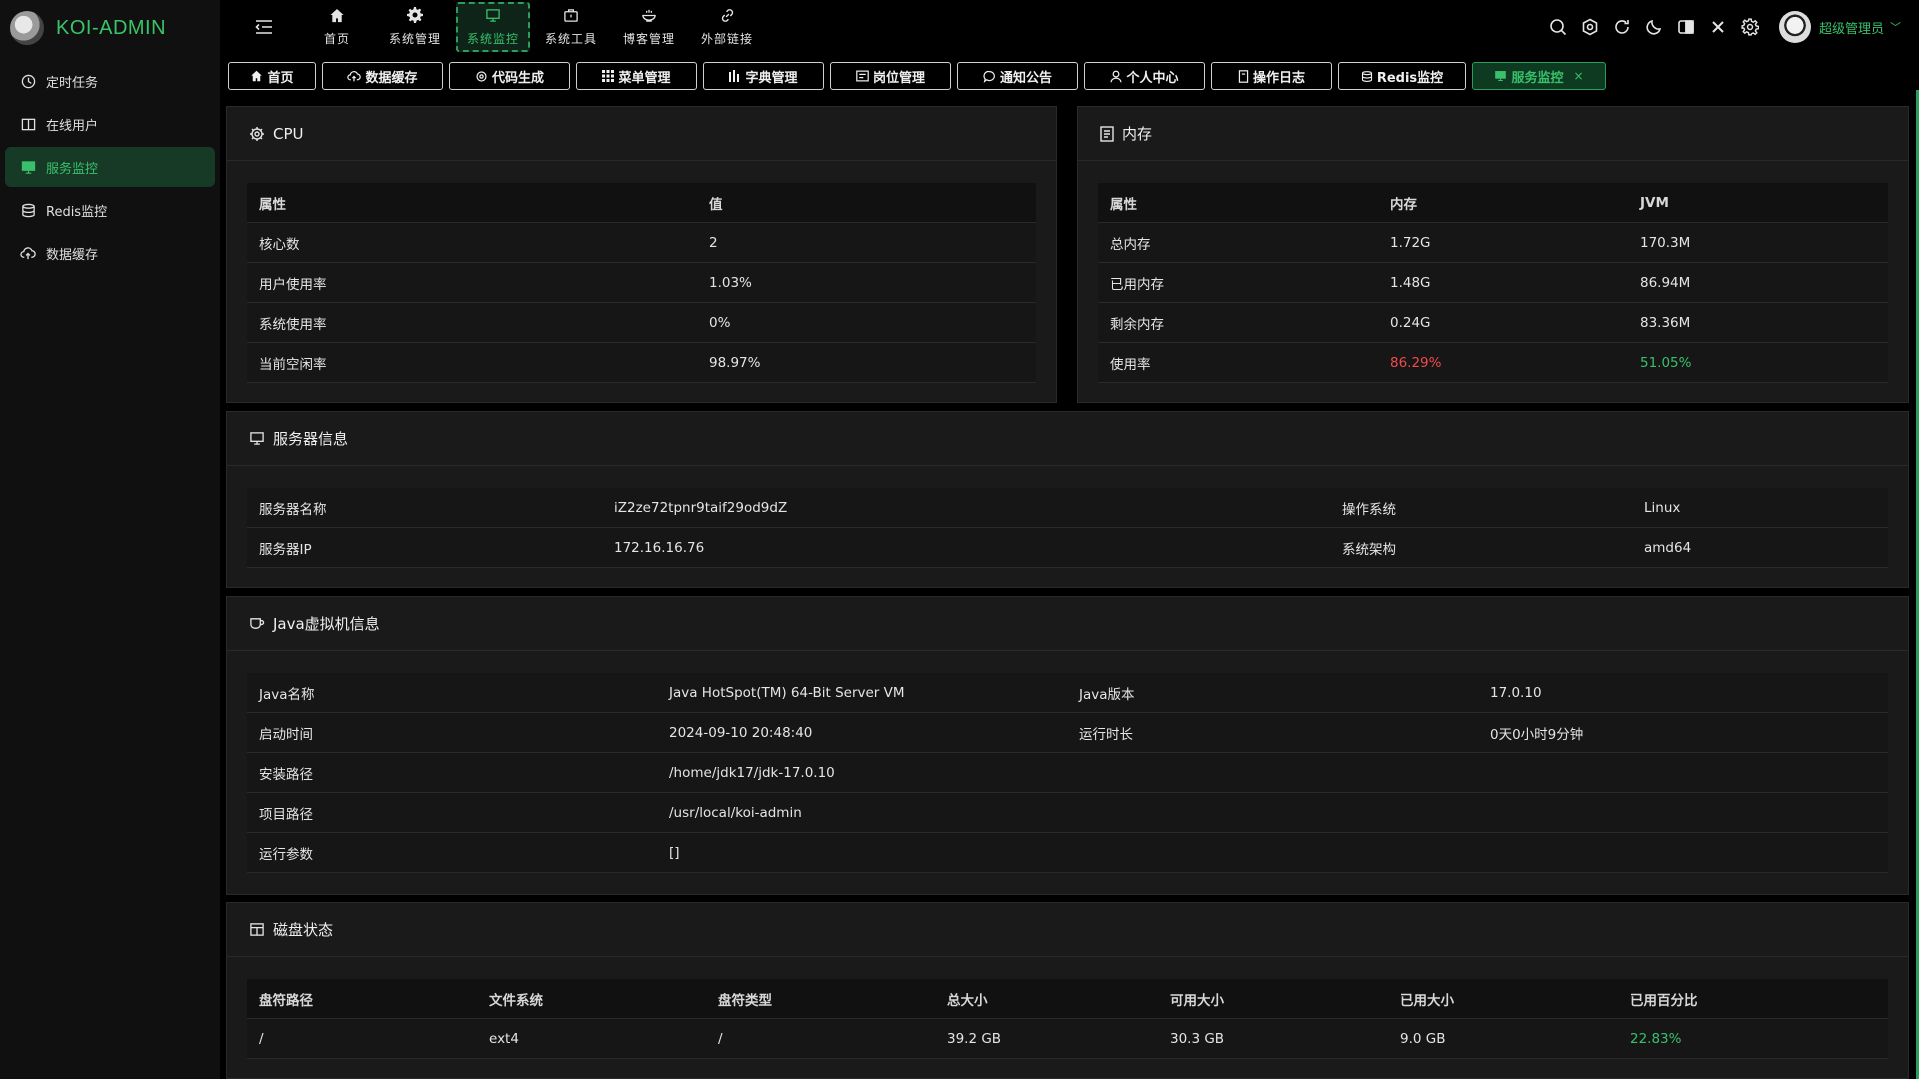 The width and height of the screenshot is (1919, 1079). I want to click on sidebar-item-redis-monitor: Redis监控, so click(110, 210).